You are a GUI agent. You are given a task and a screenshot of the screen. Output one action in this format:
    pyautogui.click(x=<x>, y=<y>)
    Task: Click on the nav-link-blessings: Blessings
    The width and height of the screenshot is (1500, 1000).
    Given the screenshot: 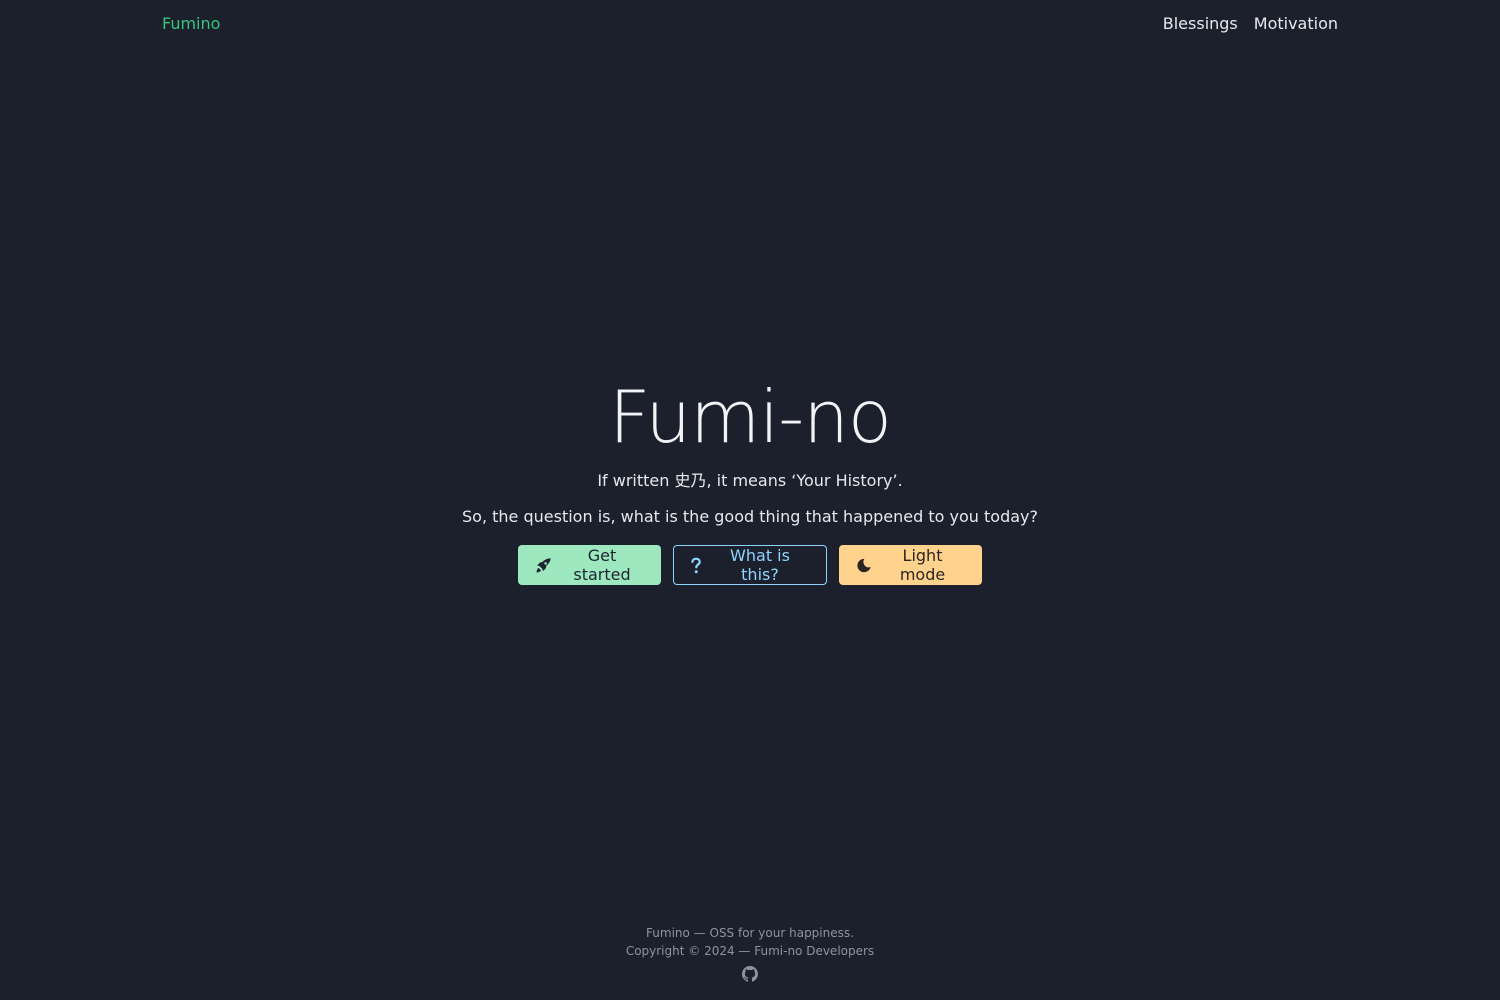 What is the action you would take?
    pyautogui.click(x=1200, y=23)
    